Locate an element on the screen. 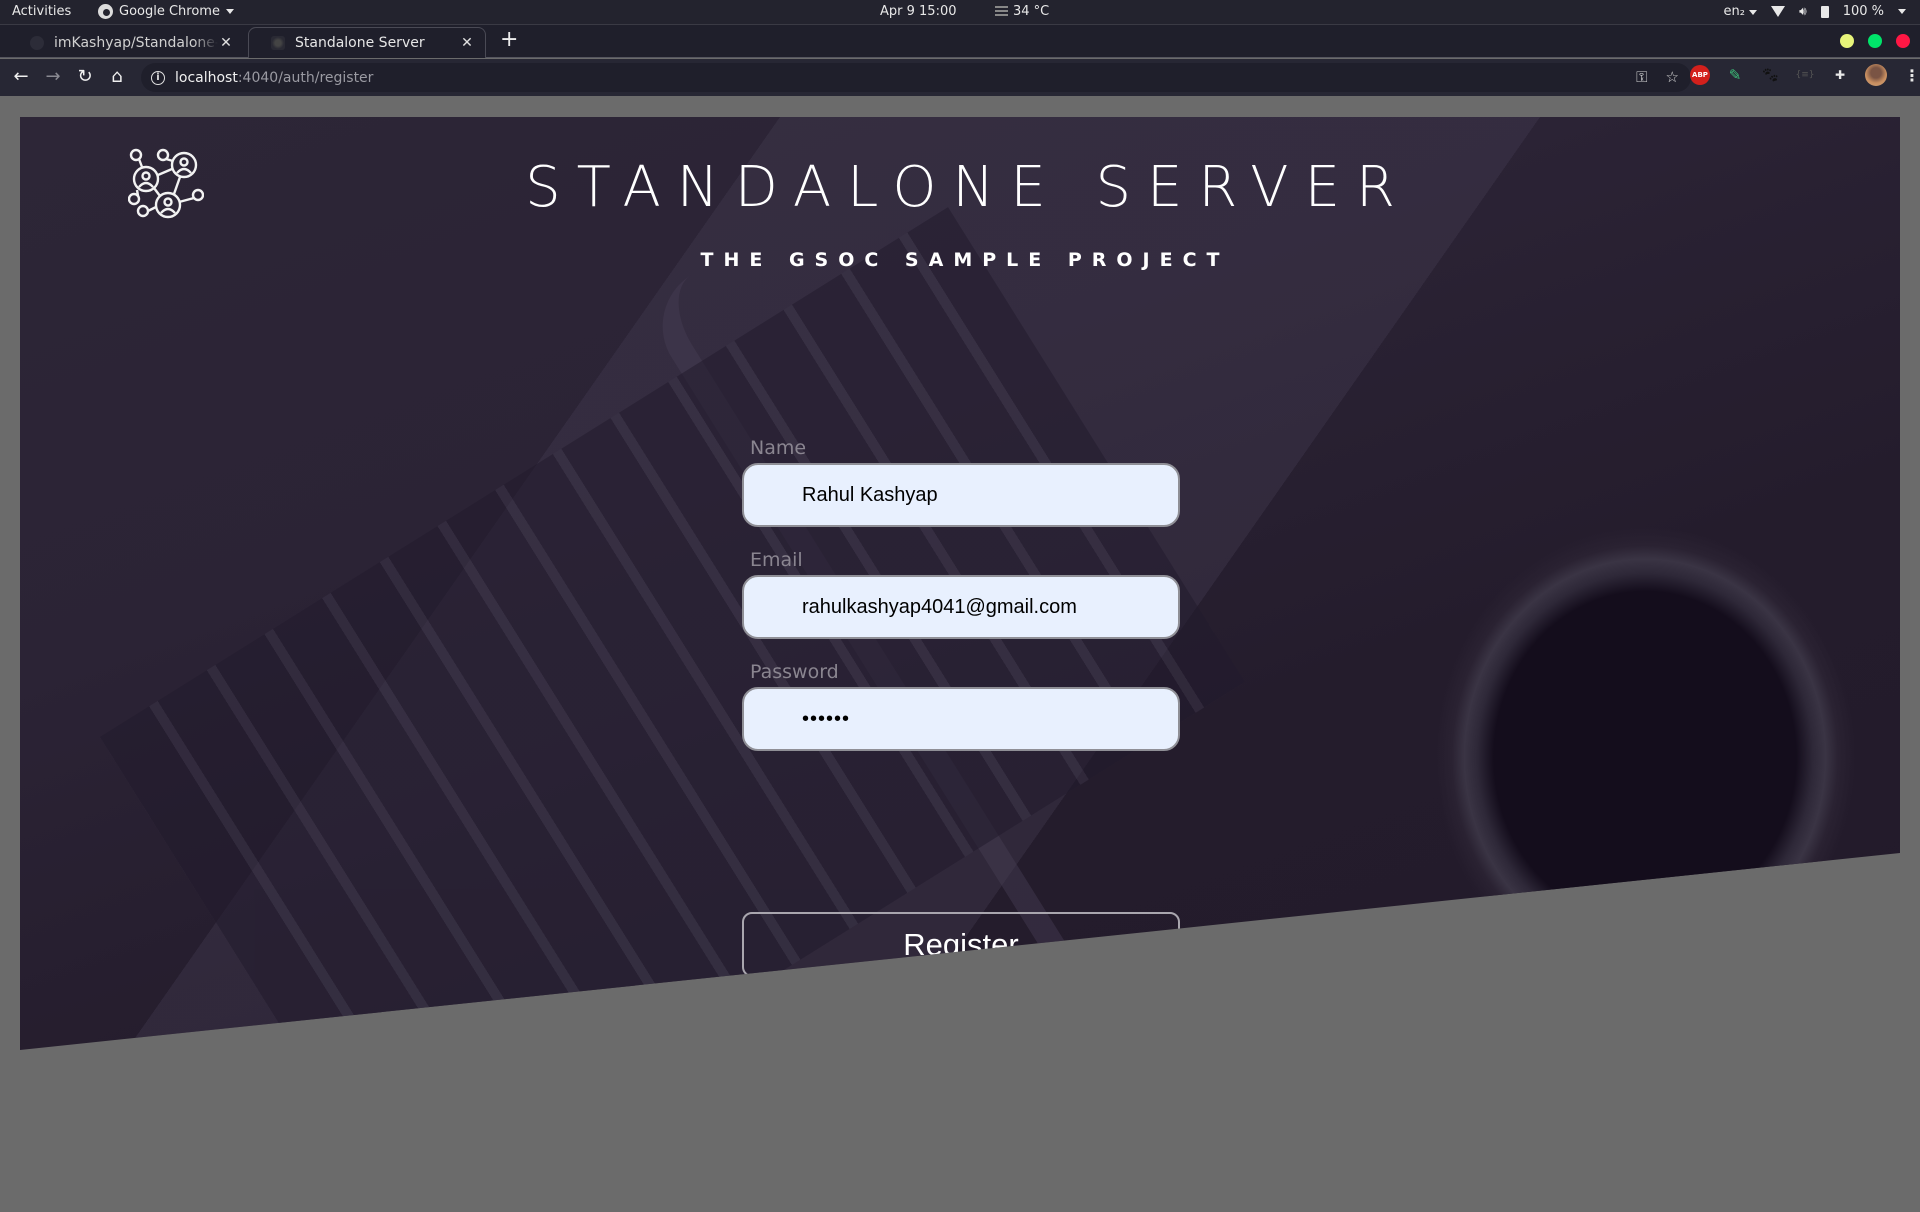 This screenshot has height=1212, width=1920. window-controls is located at coordinates (1875, 41).